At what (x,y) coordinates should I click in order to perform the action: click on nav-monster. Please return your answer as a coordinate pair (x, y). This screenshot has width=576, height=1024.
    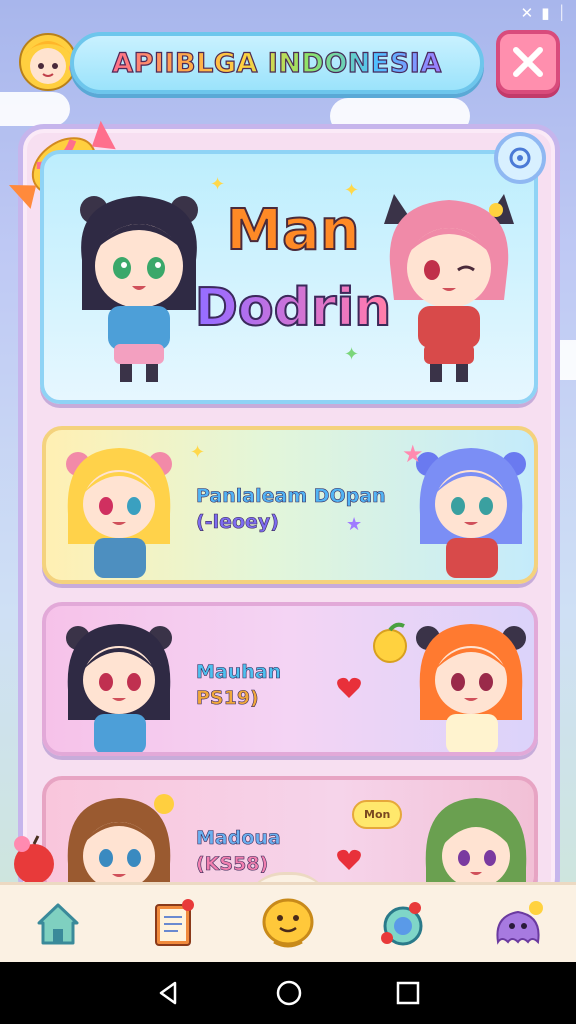
    Looking at the image, I should click on (518, 924).